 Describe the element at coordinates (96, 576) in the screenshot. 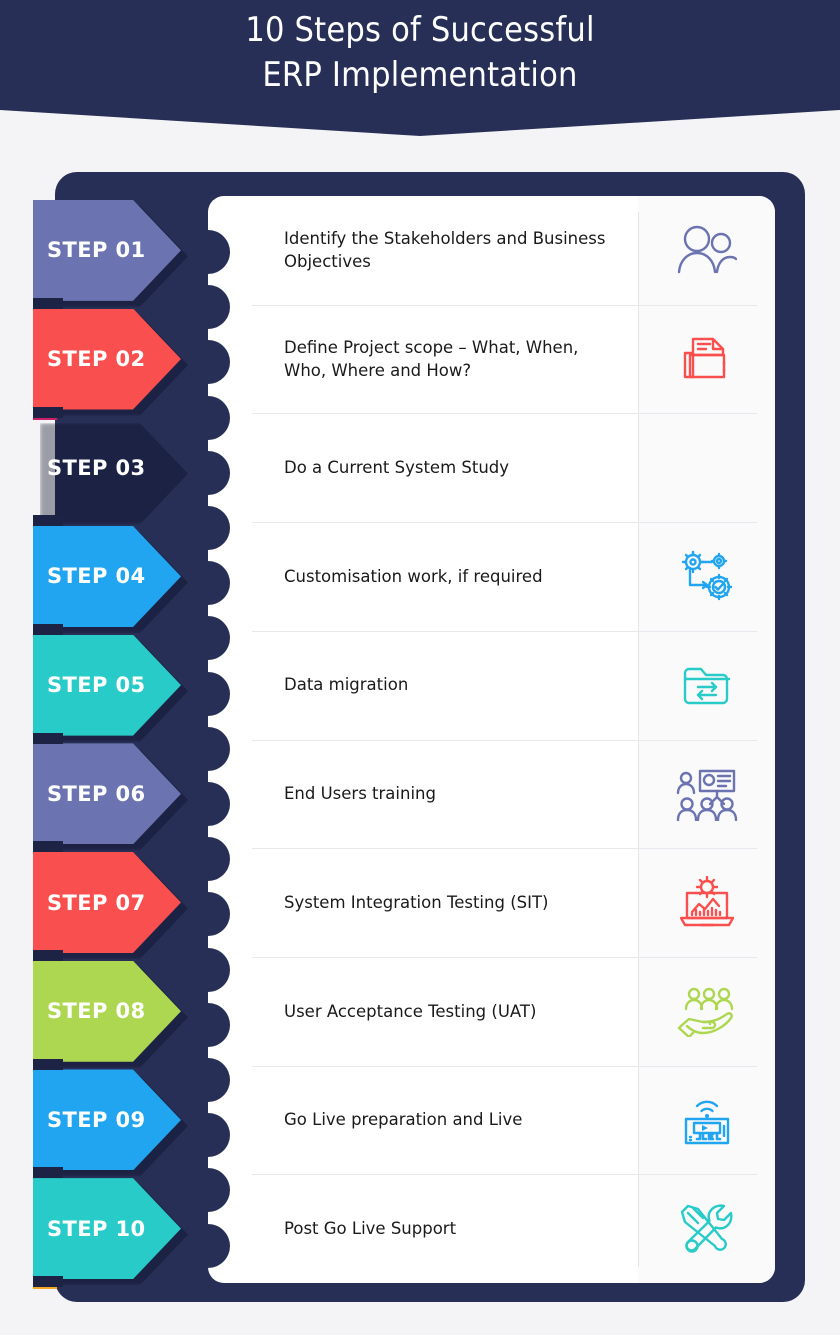

I see `step-badge-label: STEP 04` at that location.